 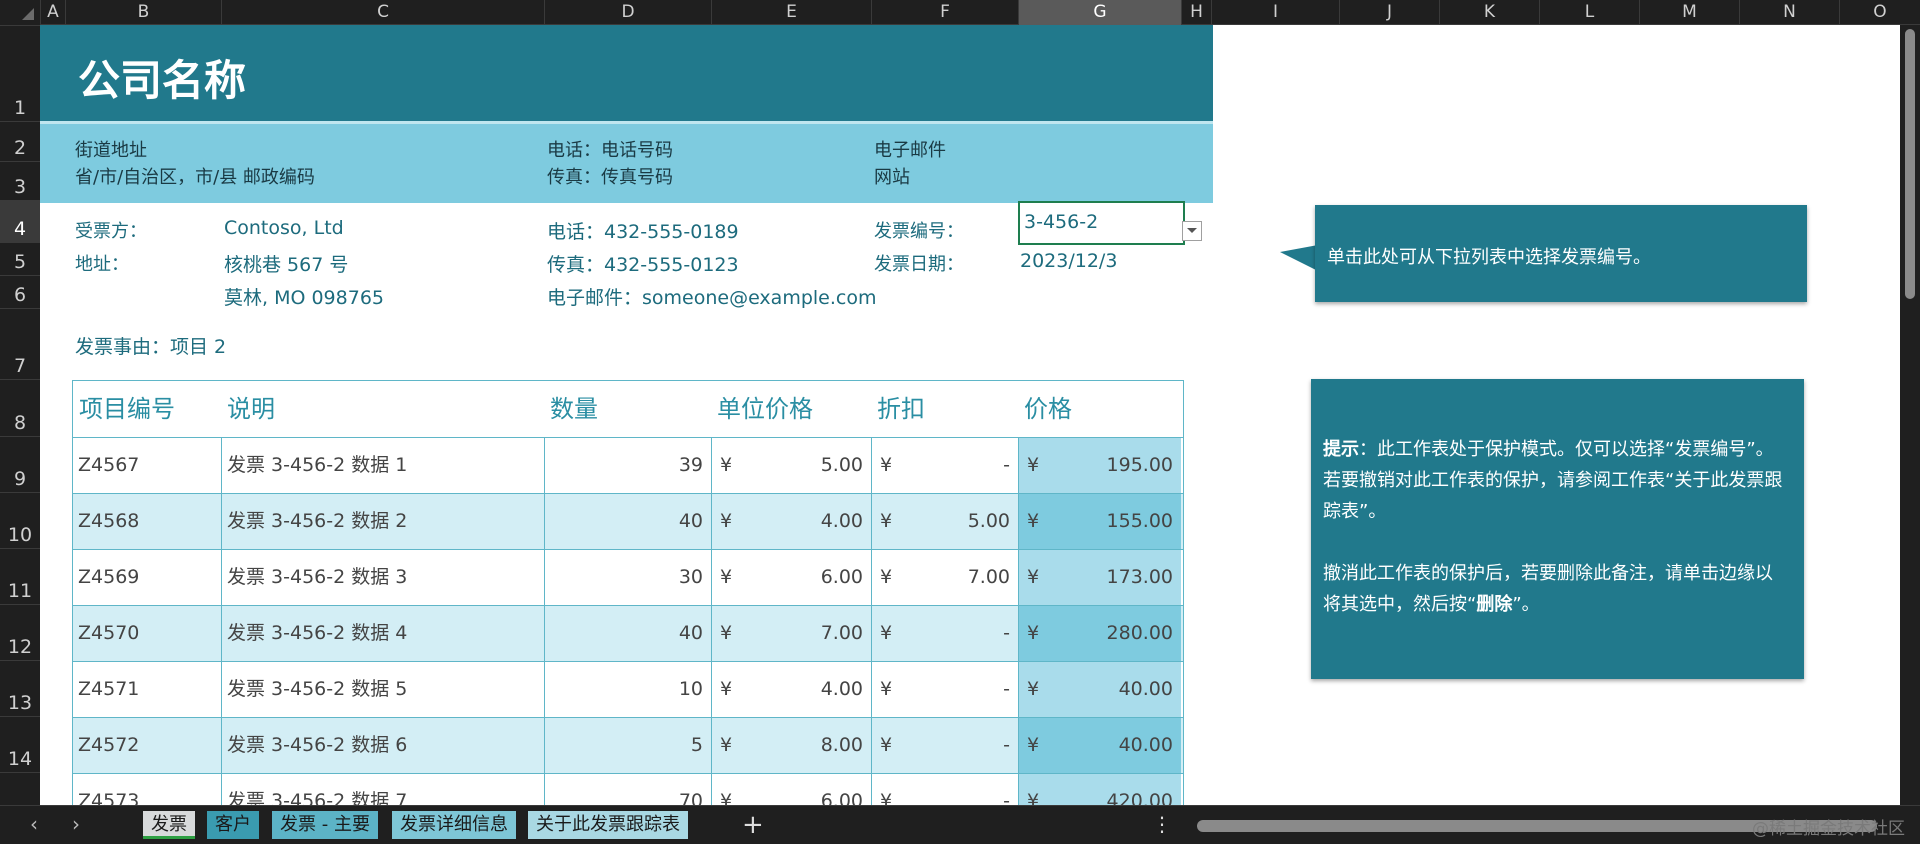 I want to click on row-header-4: 4, so click(x=20, y=221).